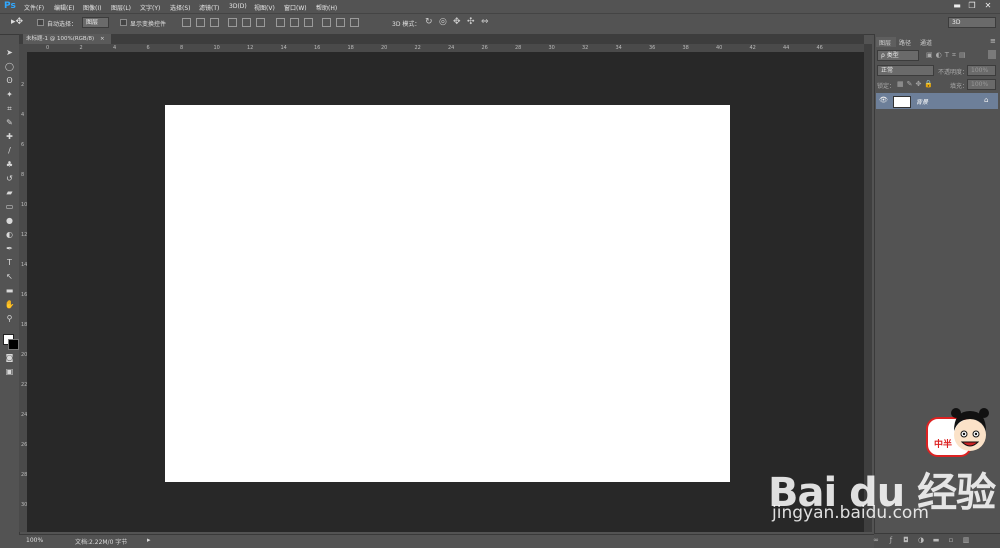 The height and width of the screenshot is (548, 1000). What do you see at coordinates (238, 6) in the screenshot?
I see `menu-3d: 3D(D)` at bounding box center [238, 6].